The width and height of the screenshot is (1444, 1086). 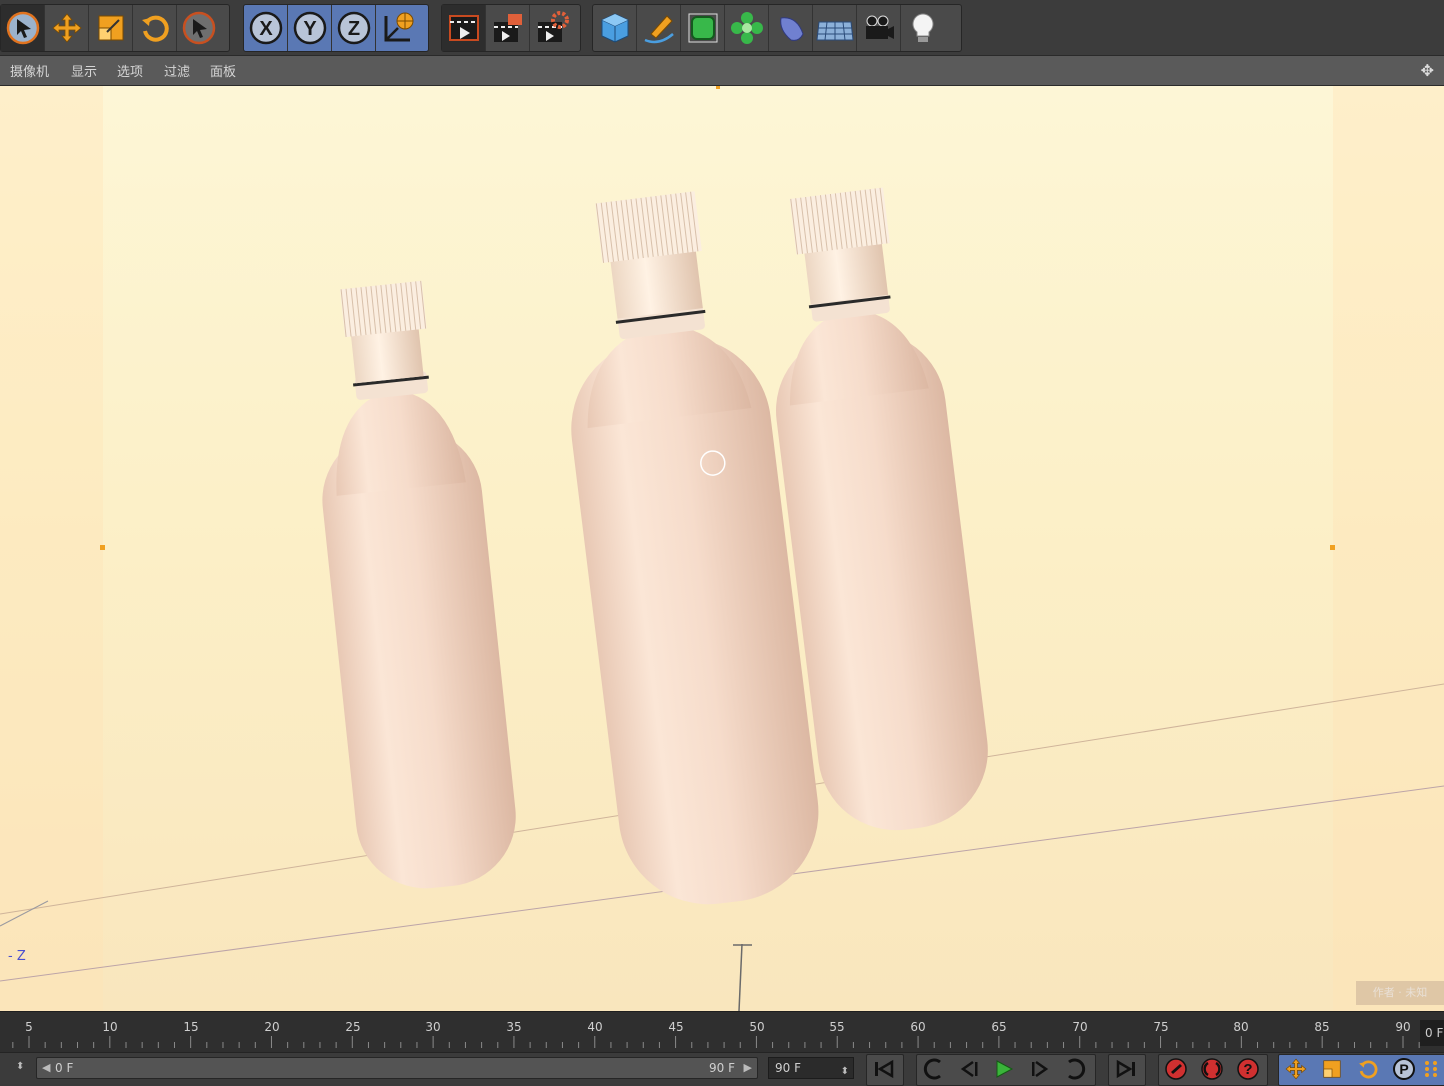 What do you see at coordinates (353, 1027) in the screenshot?
I see `tick-label: 25` at bounding box center [353, 1027].